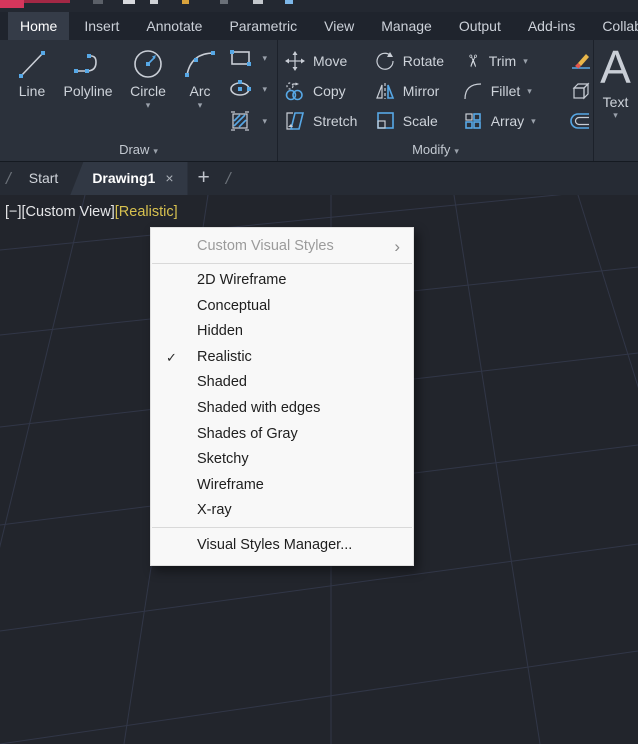 The width and height of the screenshot is (638, 744). I want to click on stretch-label: Stretch, so click(335, 121).